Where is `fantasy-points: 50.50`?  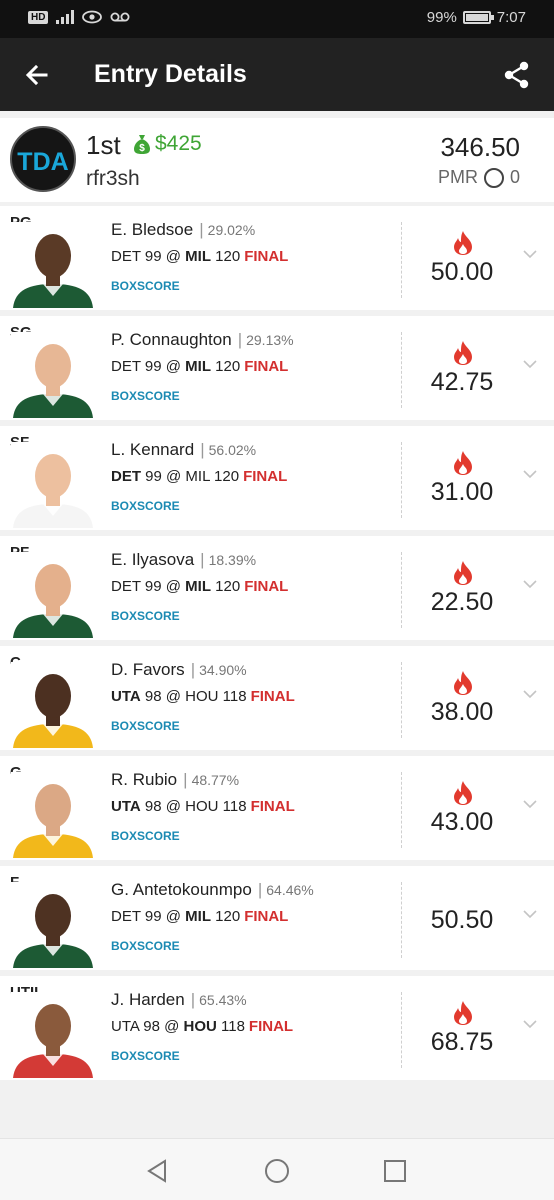
fantasy-points: 50.50 is located at coordinates (462, 920).